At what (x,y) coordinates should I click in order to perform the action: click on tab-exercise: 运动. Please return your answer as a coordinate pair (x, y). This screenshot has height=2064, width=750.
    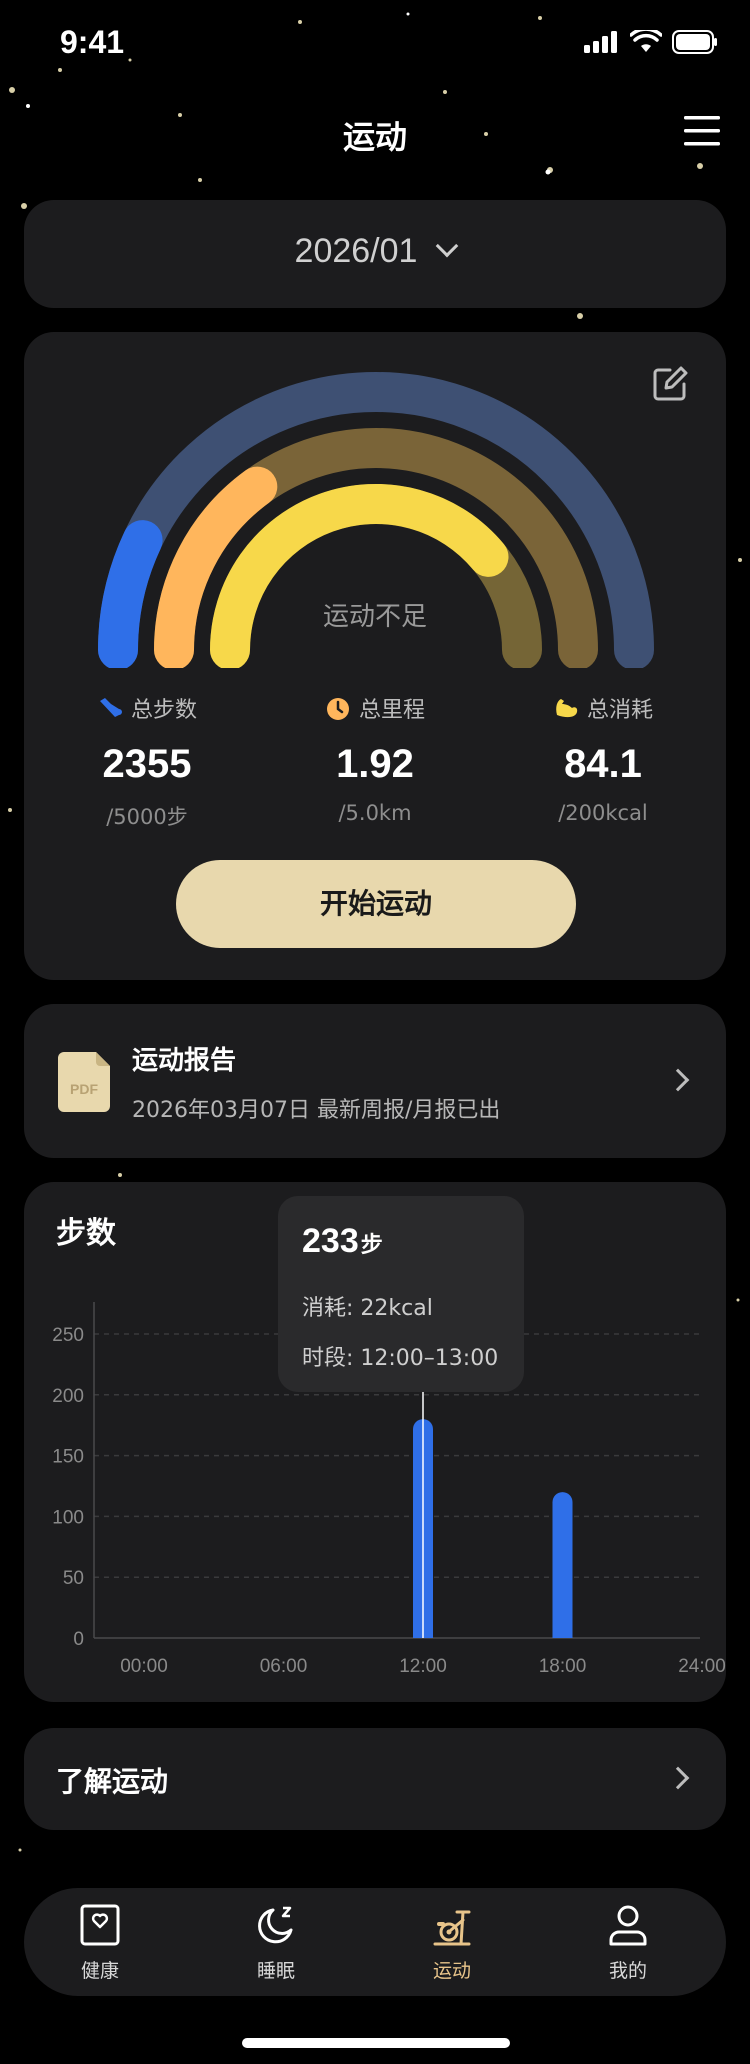
    Looking at the image, I should click on (452, 1942).